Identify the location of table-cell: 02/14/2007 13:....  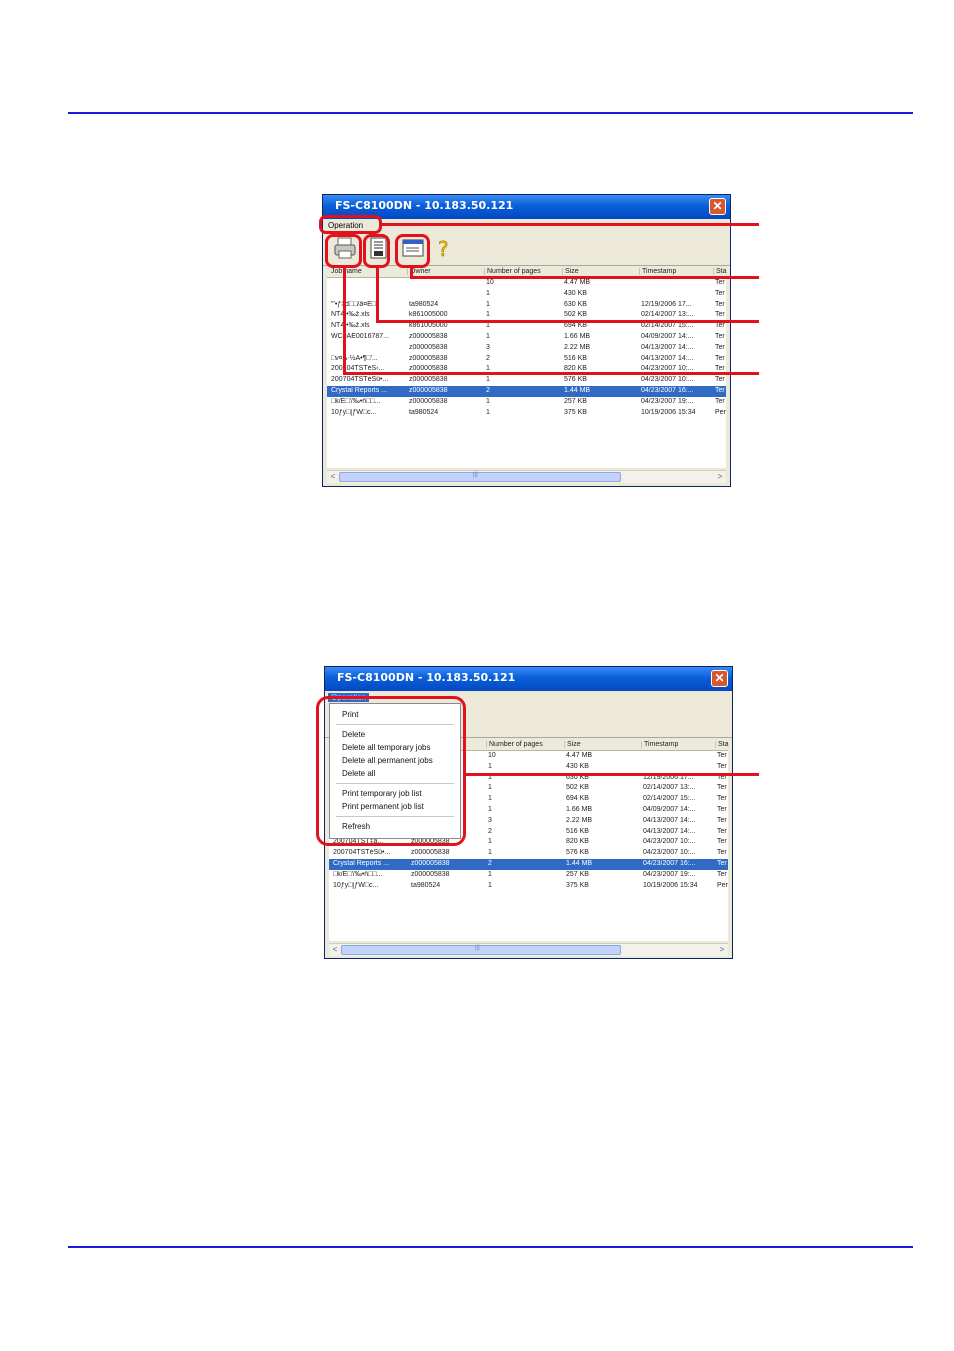
(669, 788).